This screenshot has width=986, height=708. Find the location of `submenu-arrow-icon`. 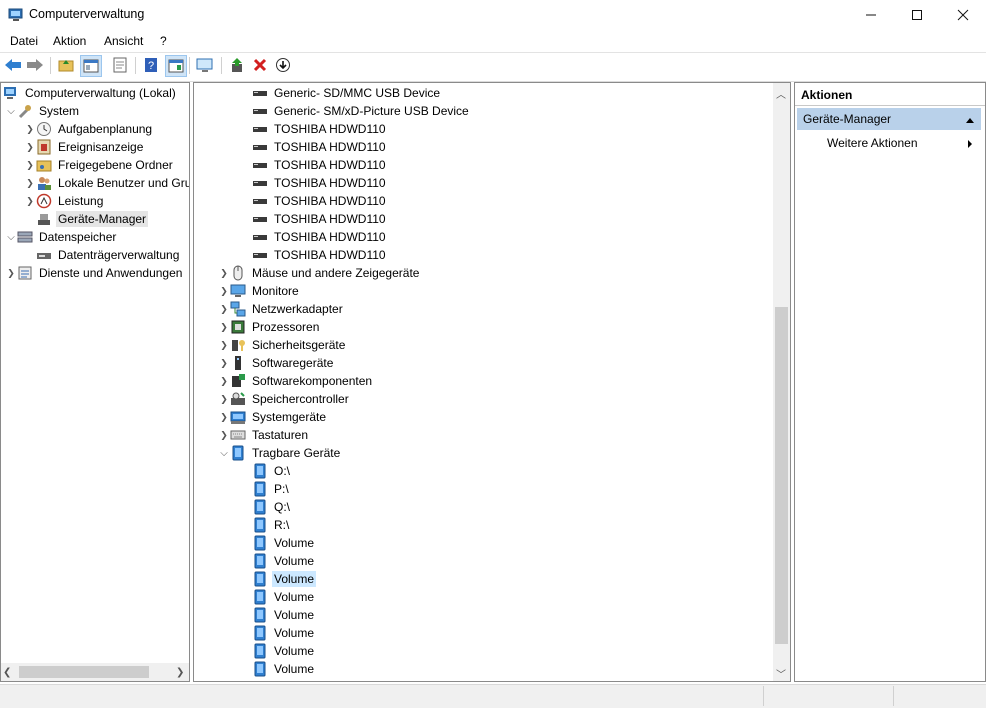

submenu-arrow-icon is located at coordinates (970, 145).